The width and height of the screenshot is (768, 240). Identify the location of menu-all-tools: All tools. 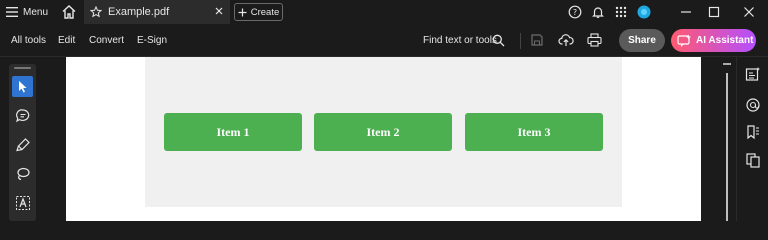
(28, 40).